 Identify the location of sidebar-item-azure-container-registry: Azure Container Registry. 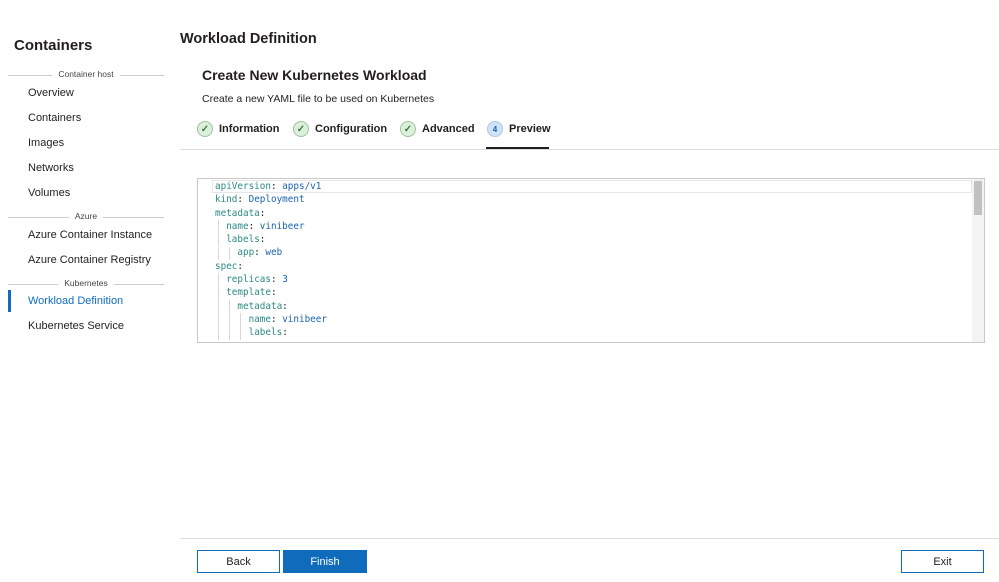
(86, 260).